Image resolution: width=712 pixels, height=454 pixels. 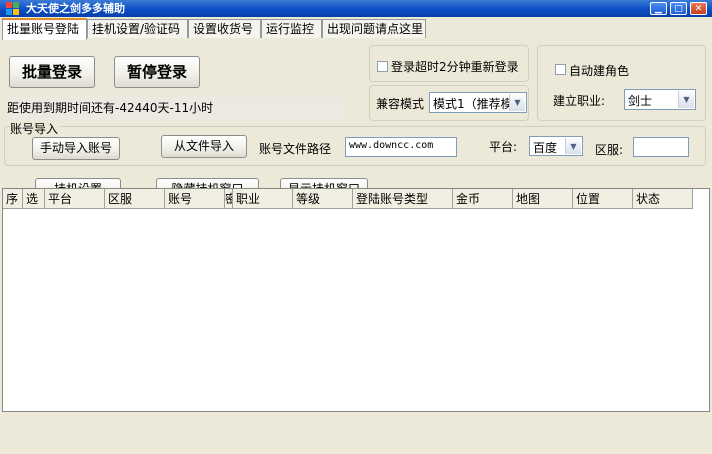 I want to click on col-job: 职业, so click(x=263, y=199).